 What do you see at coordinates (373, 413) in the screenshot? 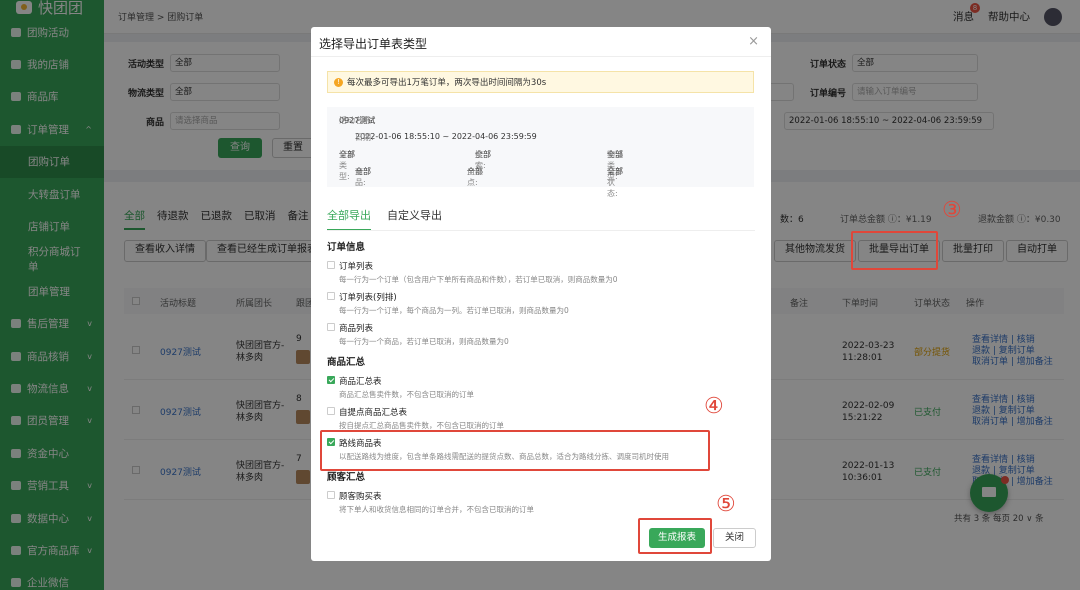
I see `option-name: 自提点商品汇总表` at bounding box center [373, 413].